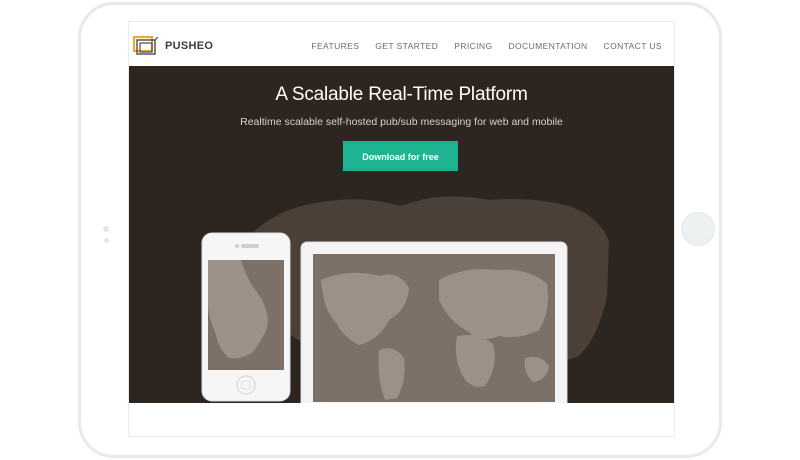  What do you see at coordinates (106, 240) in the screenshot?
I see `tablet-sensor-icon` at bounding box center [106, 240].